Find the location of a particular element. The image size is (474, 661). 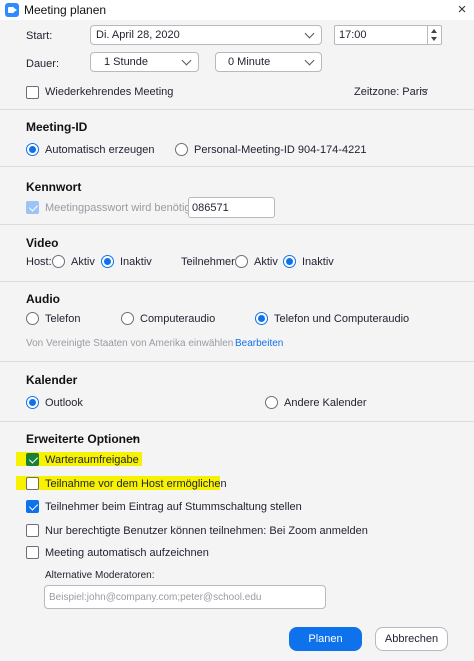

alt-hosts-label: Alternative Moderatoren: is located at coordinates (100, 575).